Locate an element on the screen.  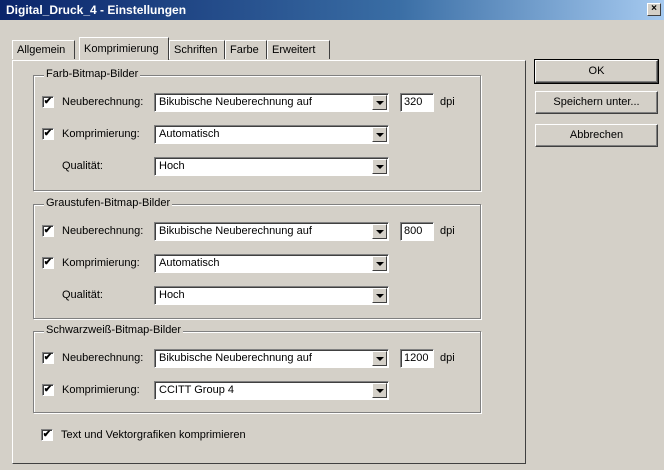
resolution-input: 800 is located at coordinates (417, 231).